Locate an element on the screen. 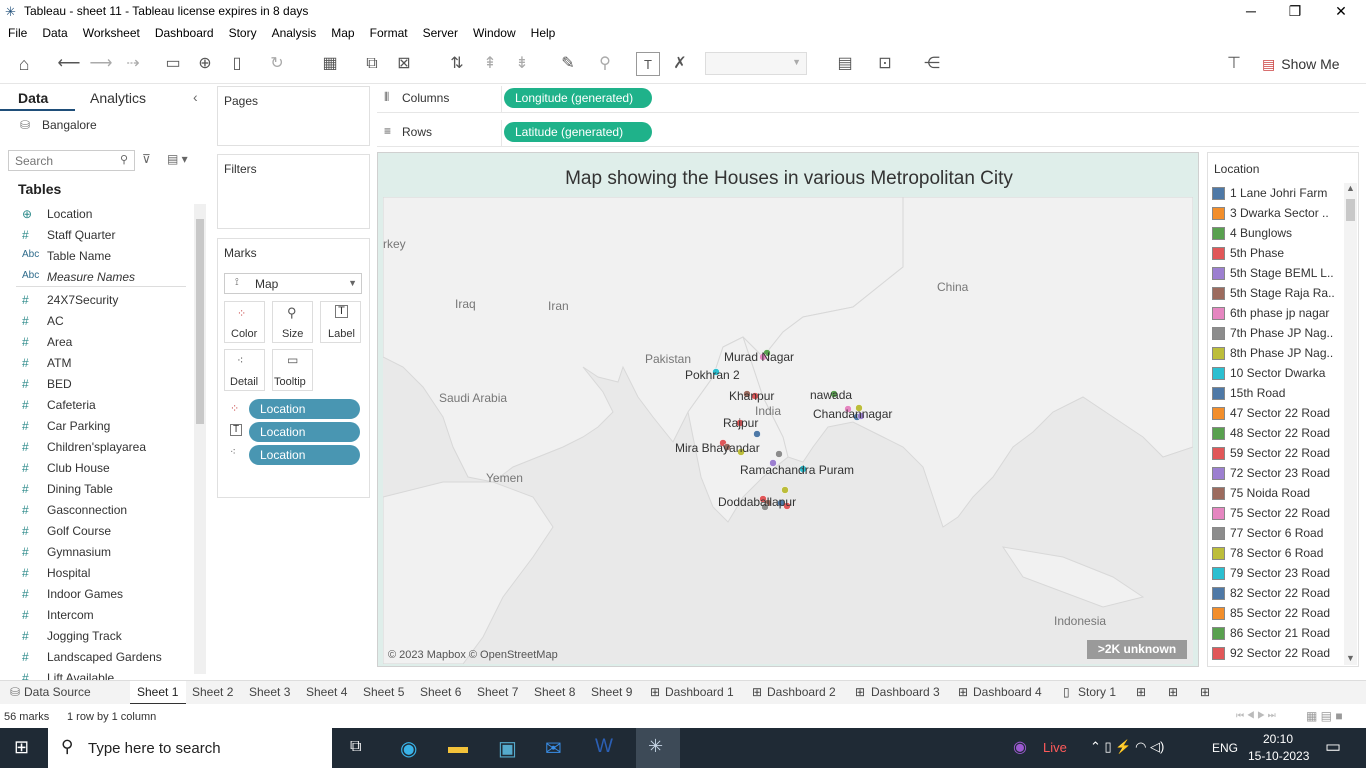 This screenshot has height=768, width=1366. duplicate-icon: ⧉ is located at coordinates (372, 64).